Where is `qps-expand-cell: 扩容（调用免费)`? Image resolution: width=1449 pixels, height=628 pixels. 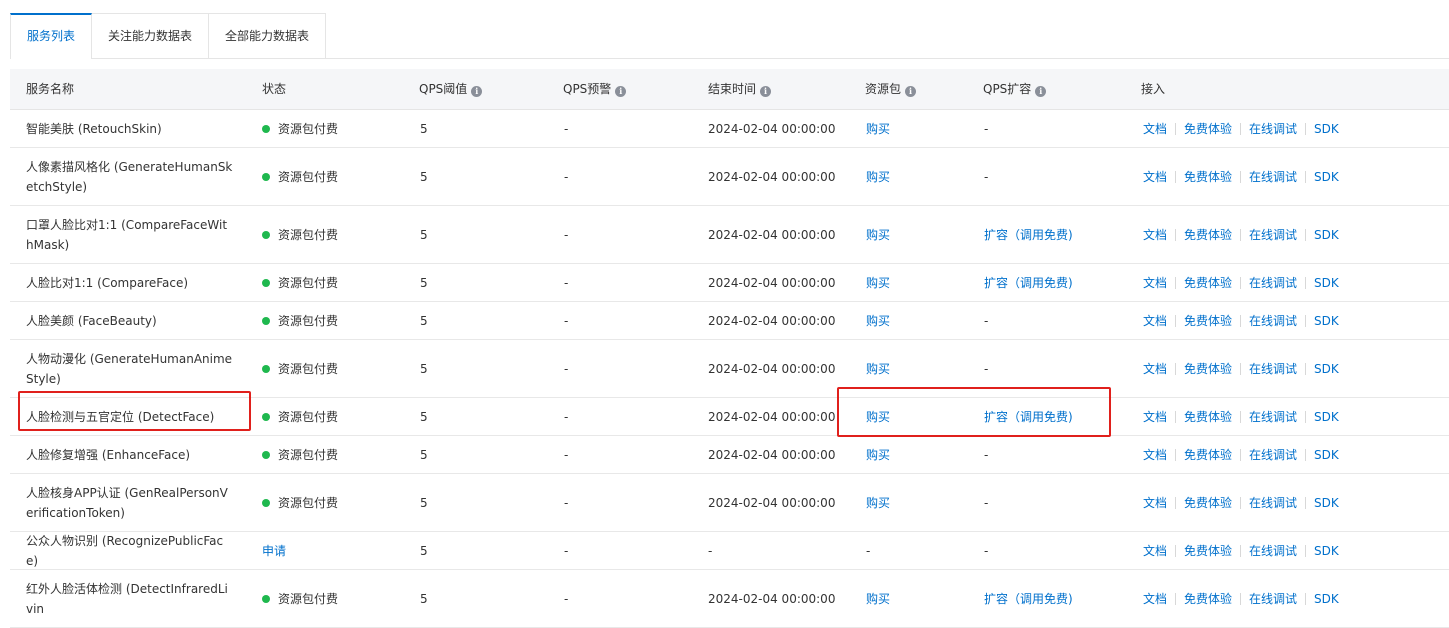 qps-expand-cell: 扩容（调用免费) is located at coordinates (1028, 598).